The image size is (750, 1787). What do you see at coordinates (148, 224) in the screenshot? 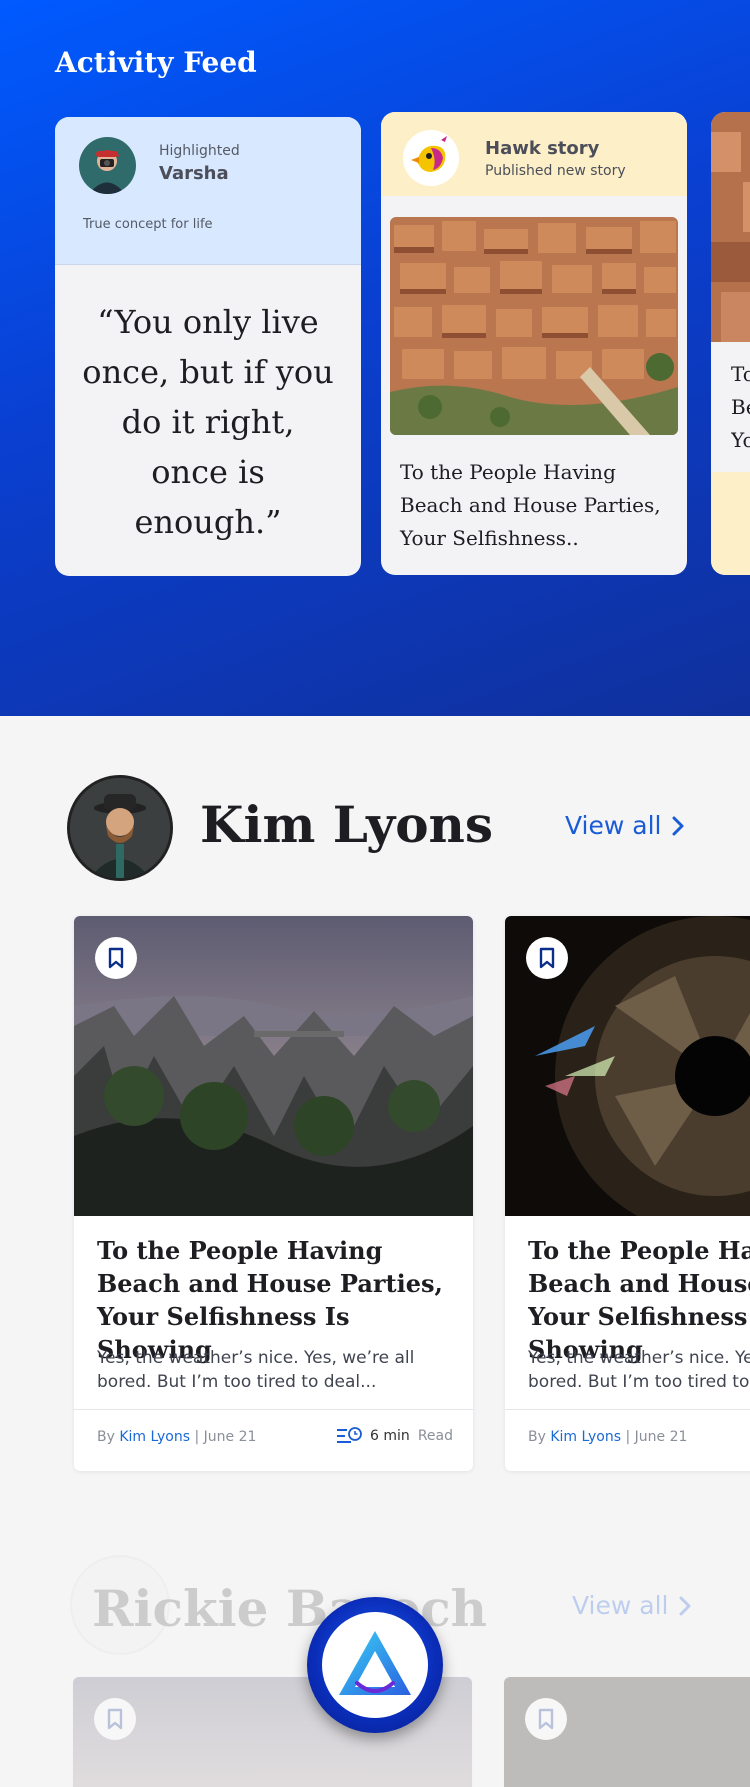
I see `highlight-tagline: True concept for life` at bounding box center [148, 224].